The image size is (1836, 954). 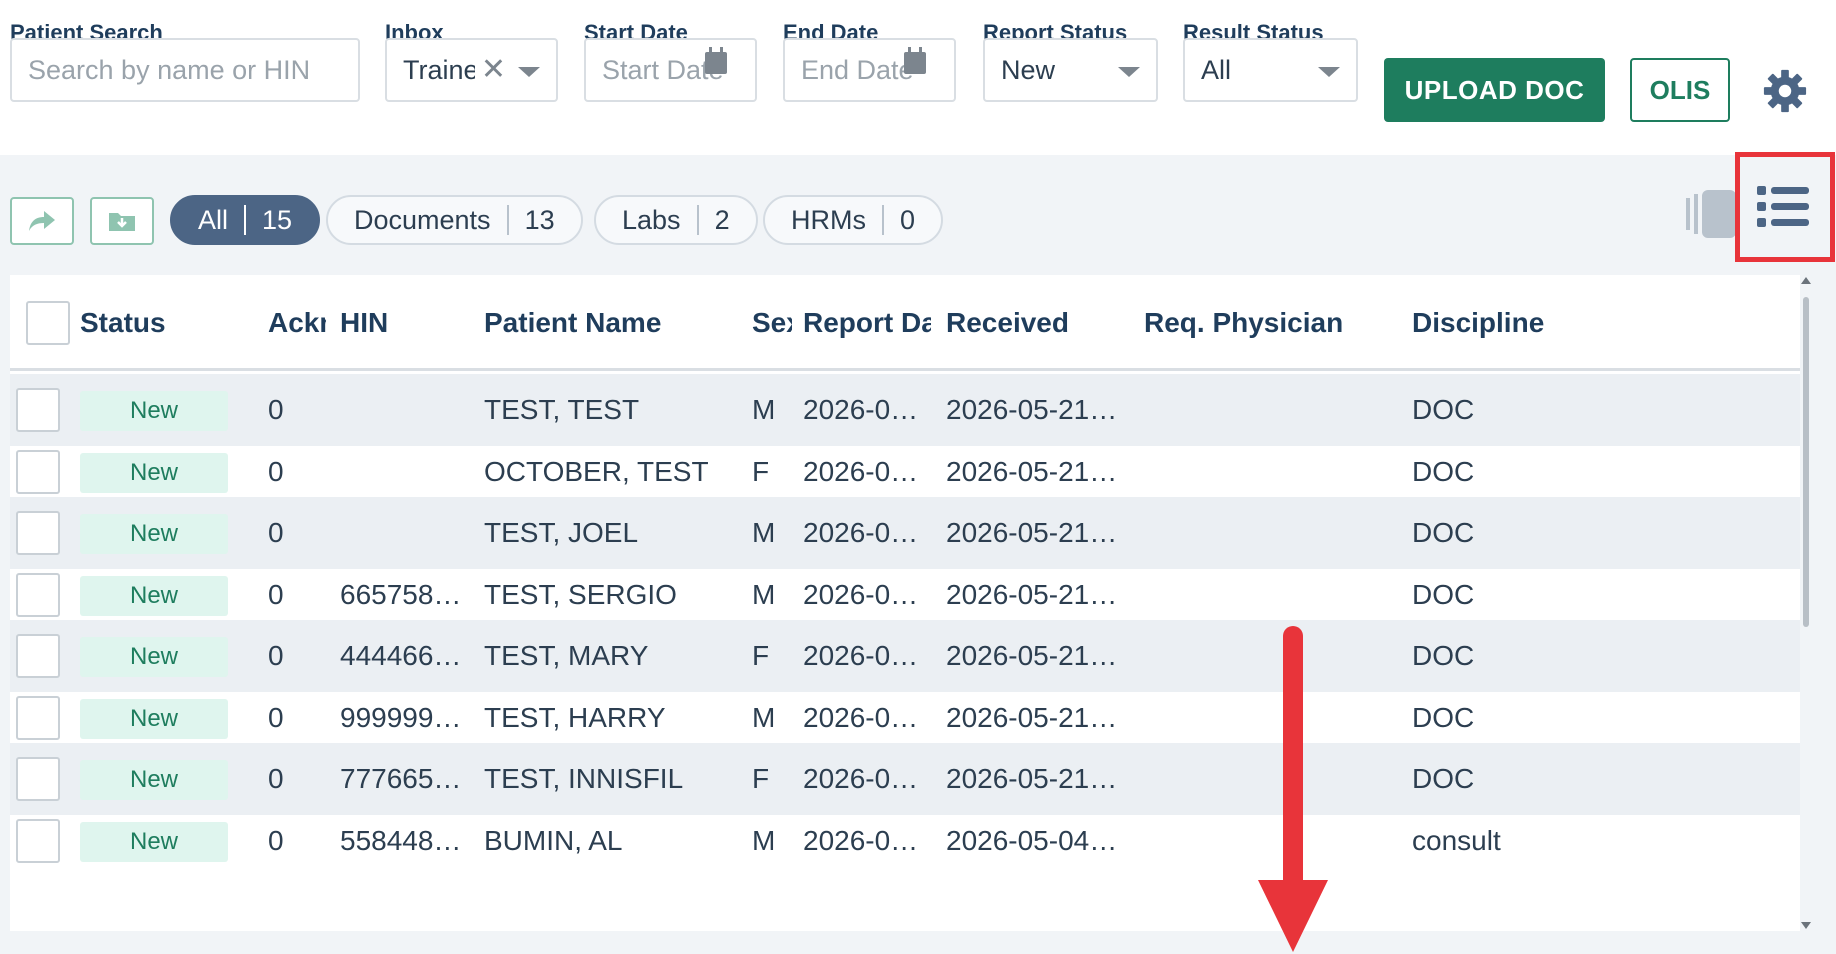 What do you see at coordinates (722, 220) in the screenshot?
I see `tab-labs-count: 2` at bounding box center [722, 220].